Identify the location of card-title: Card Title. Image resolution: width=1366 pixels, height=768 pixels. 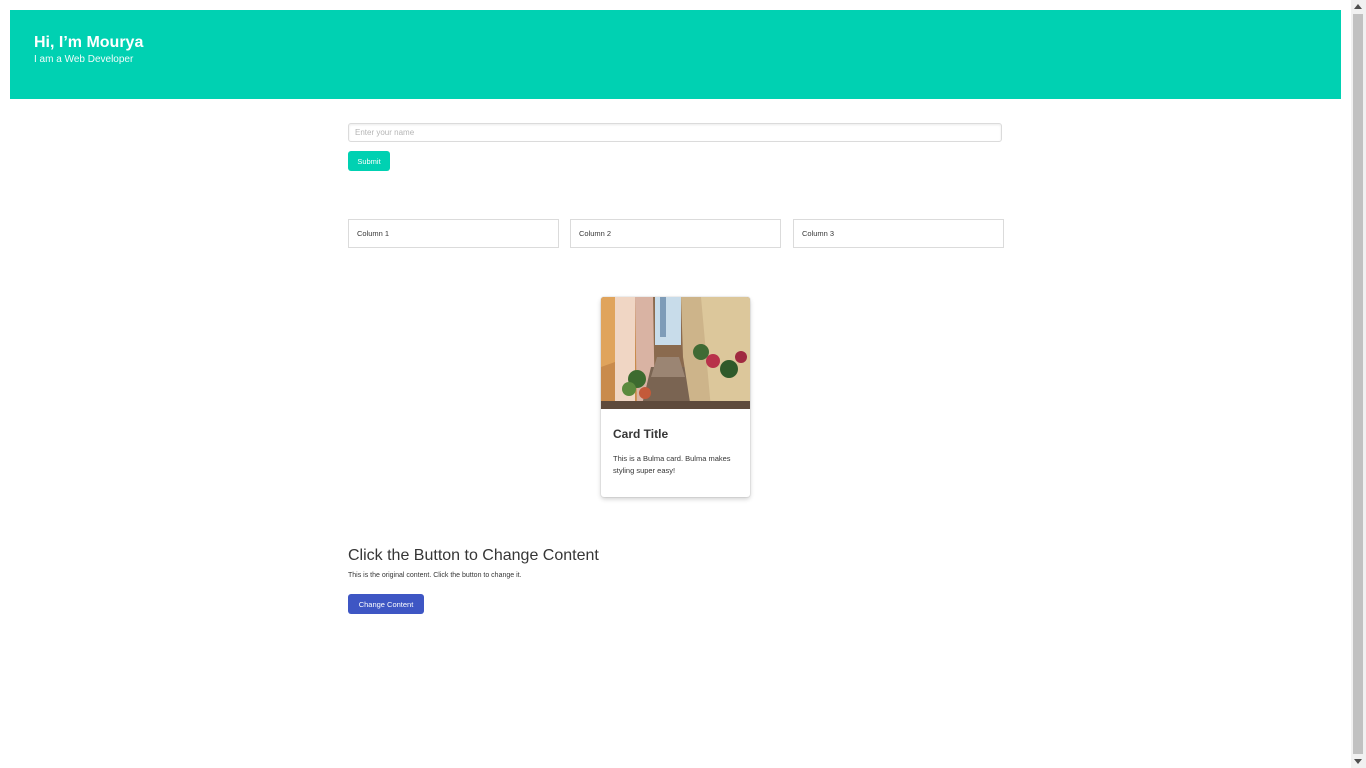
(641, 434).